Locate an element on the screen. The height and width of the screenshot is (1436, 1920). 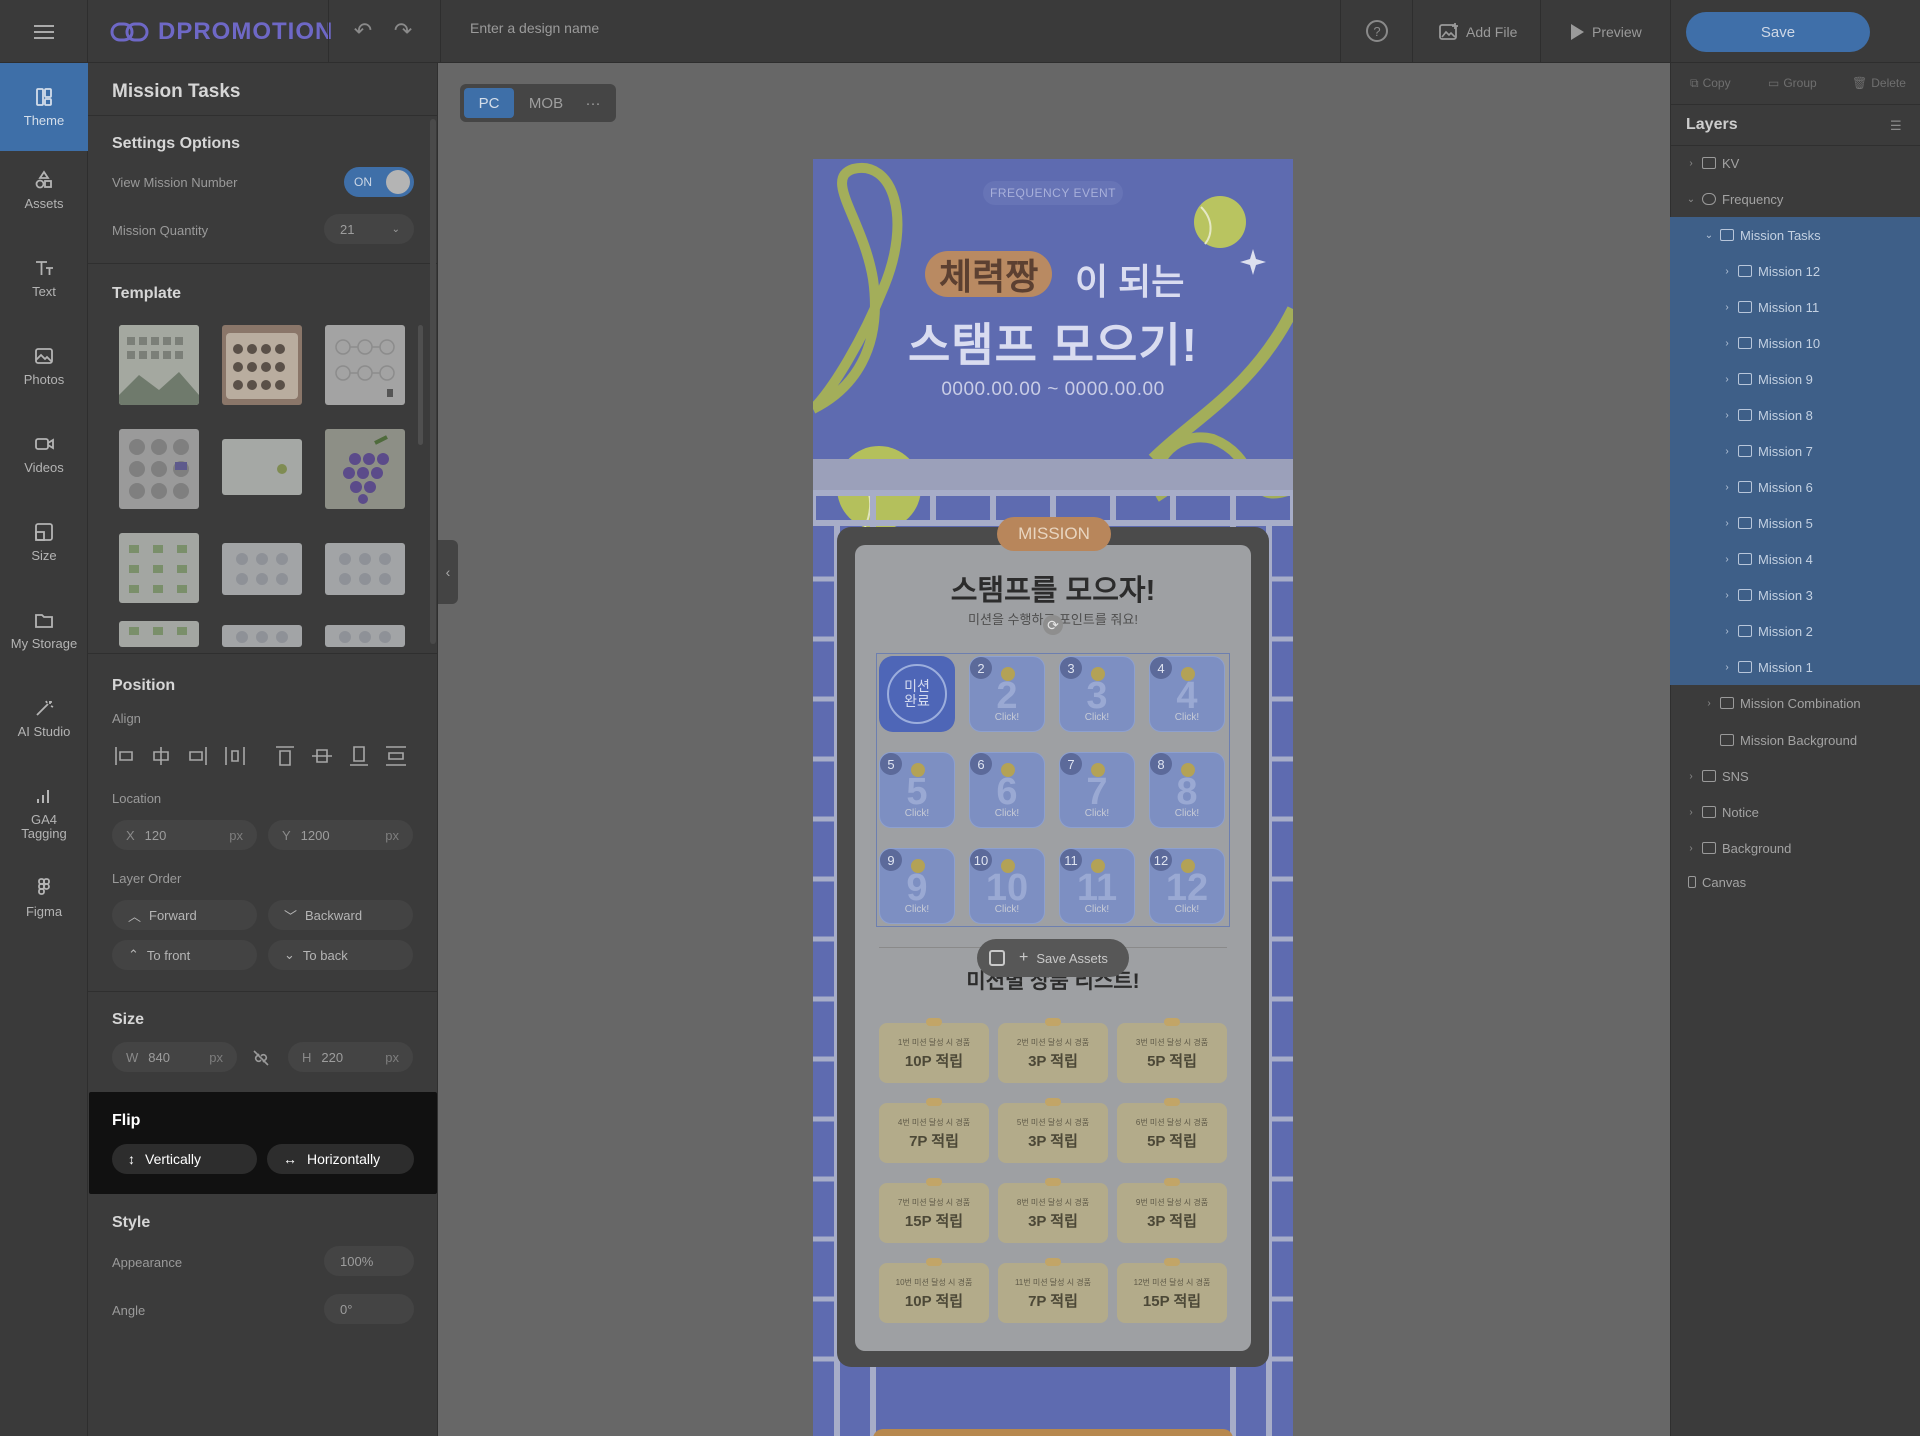
appearance-field: 100% is located at coordinates (369, 1261).